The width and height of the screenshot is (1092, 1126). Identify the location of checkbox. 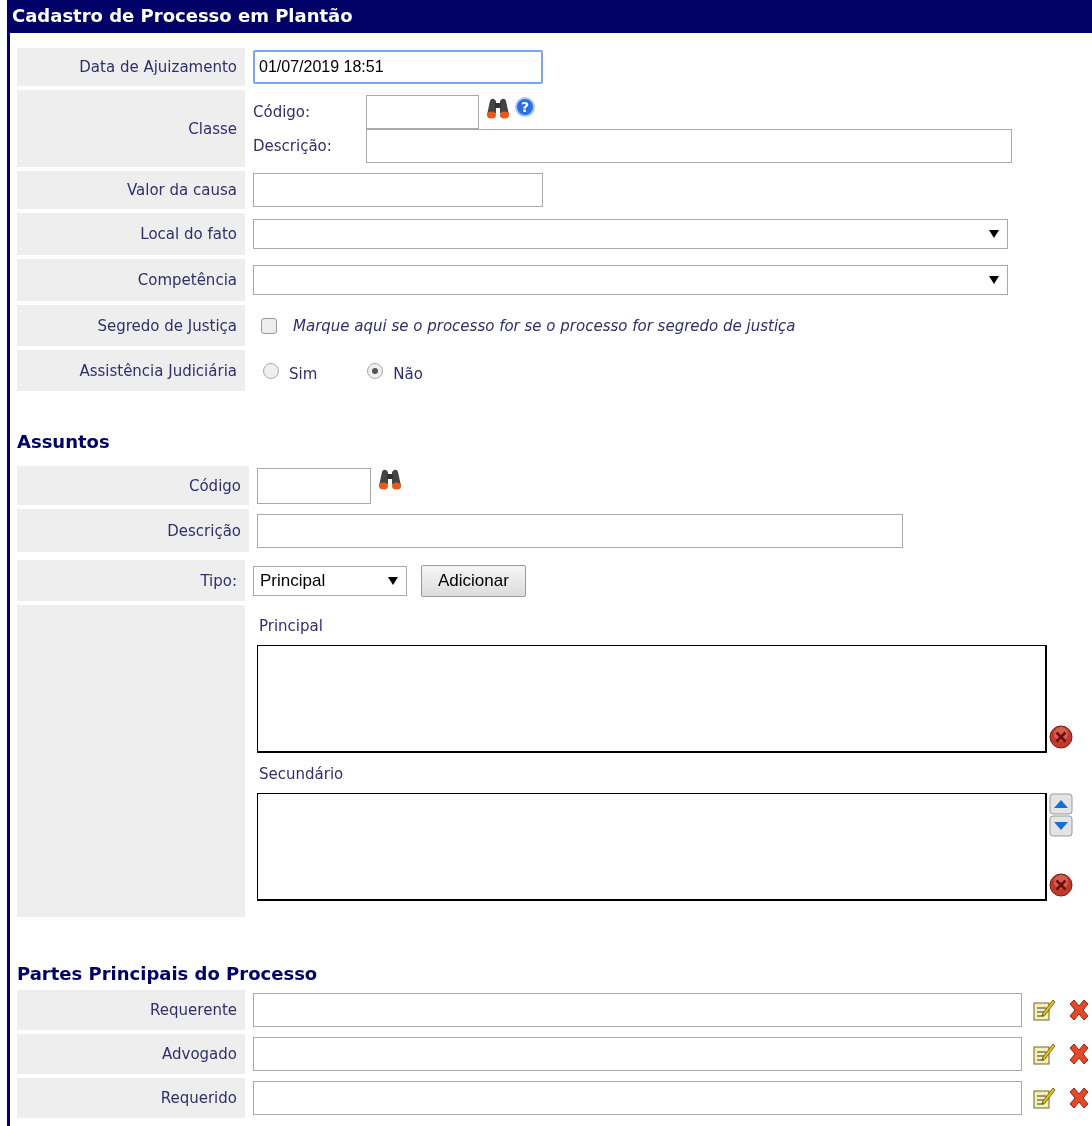
(269, 325).